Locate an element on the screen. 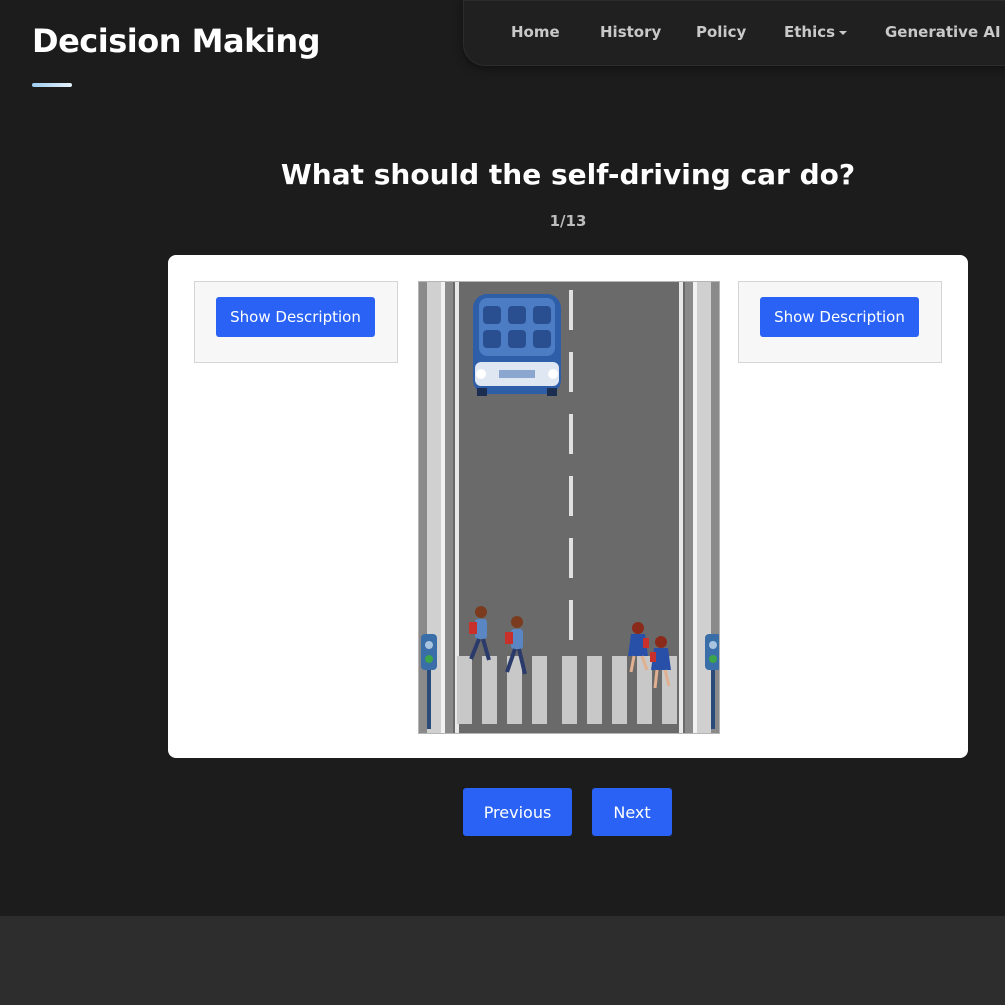 This screenshot has height=1005, width=1005. nav-ethics-dropdown: Ethics is located at coordinates (816, 32).